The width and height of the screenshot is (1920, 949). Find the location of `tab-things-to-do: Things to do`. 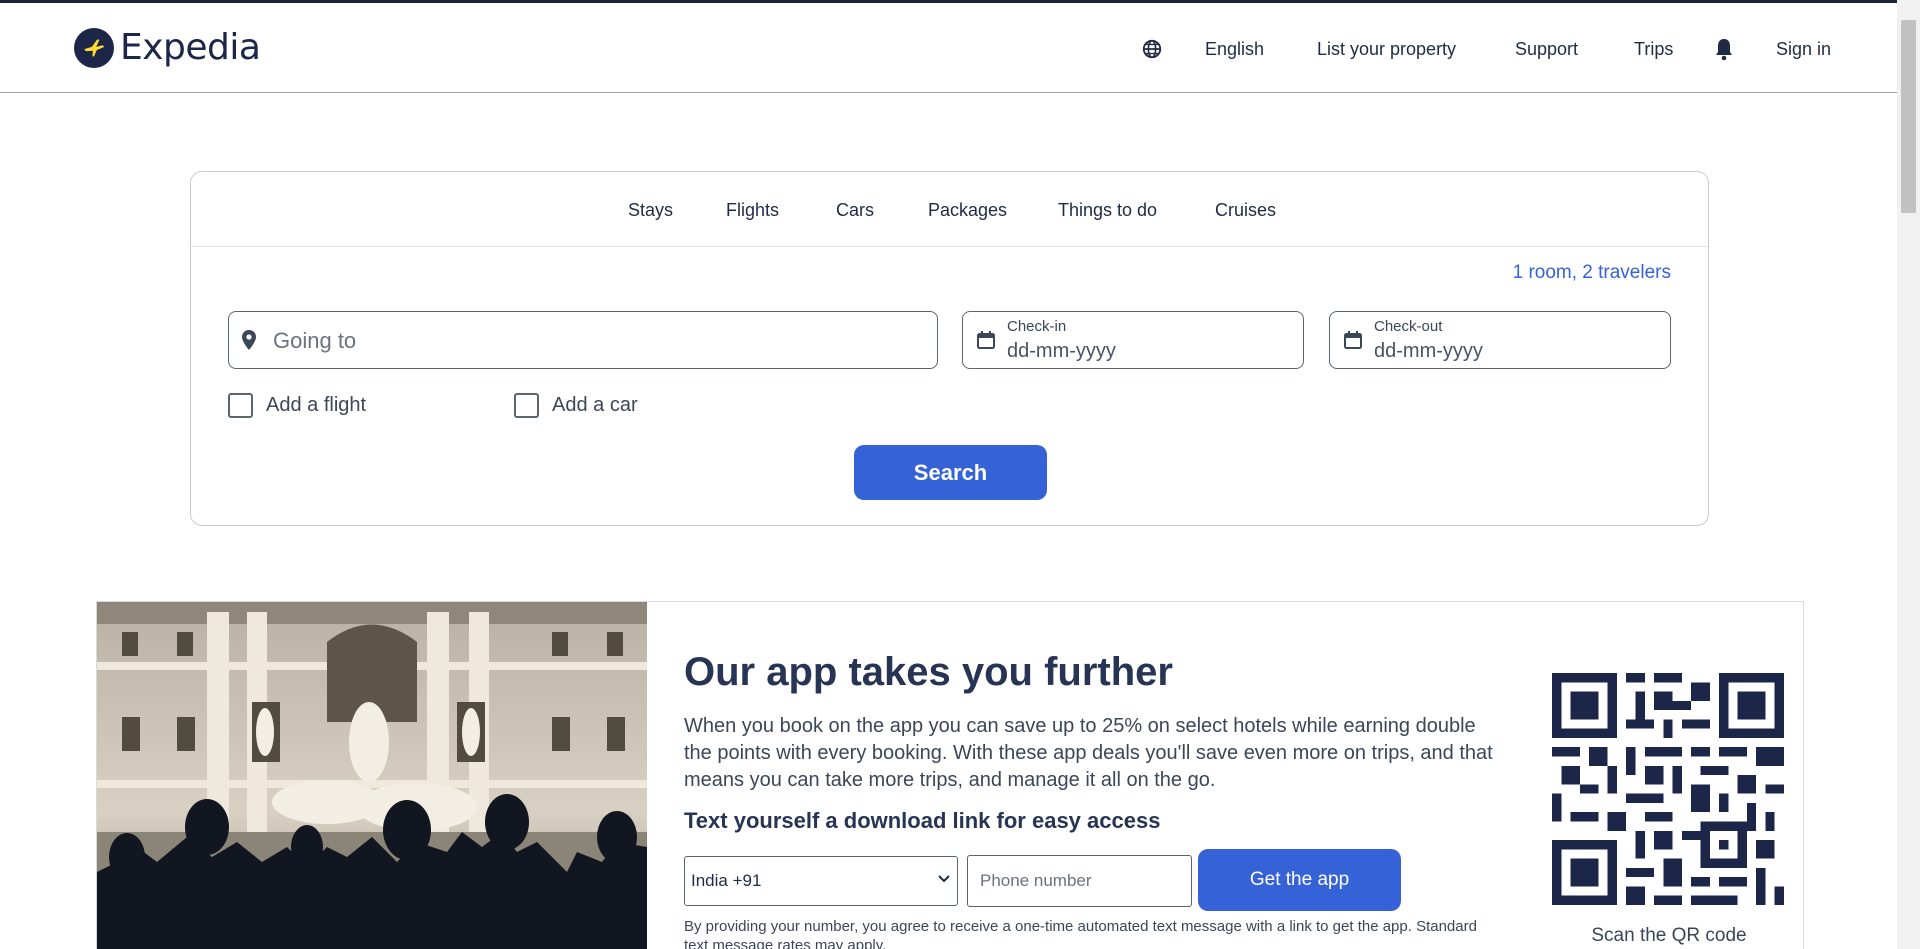

tab-things-to-do: Things to do is located at coordinates (1107, 210).